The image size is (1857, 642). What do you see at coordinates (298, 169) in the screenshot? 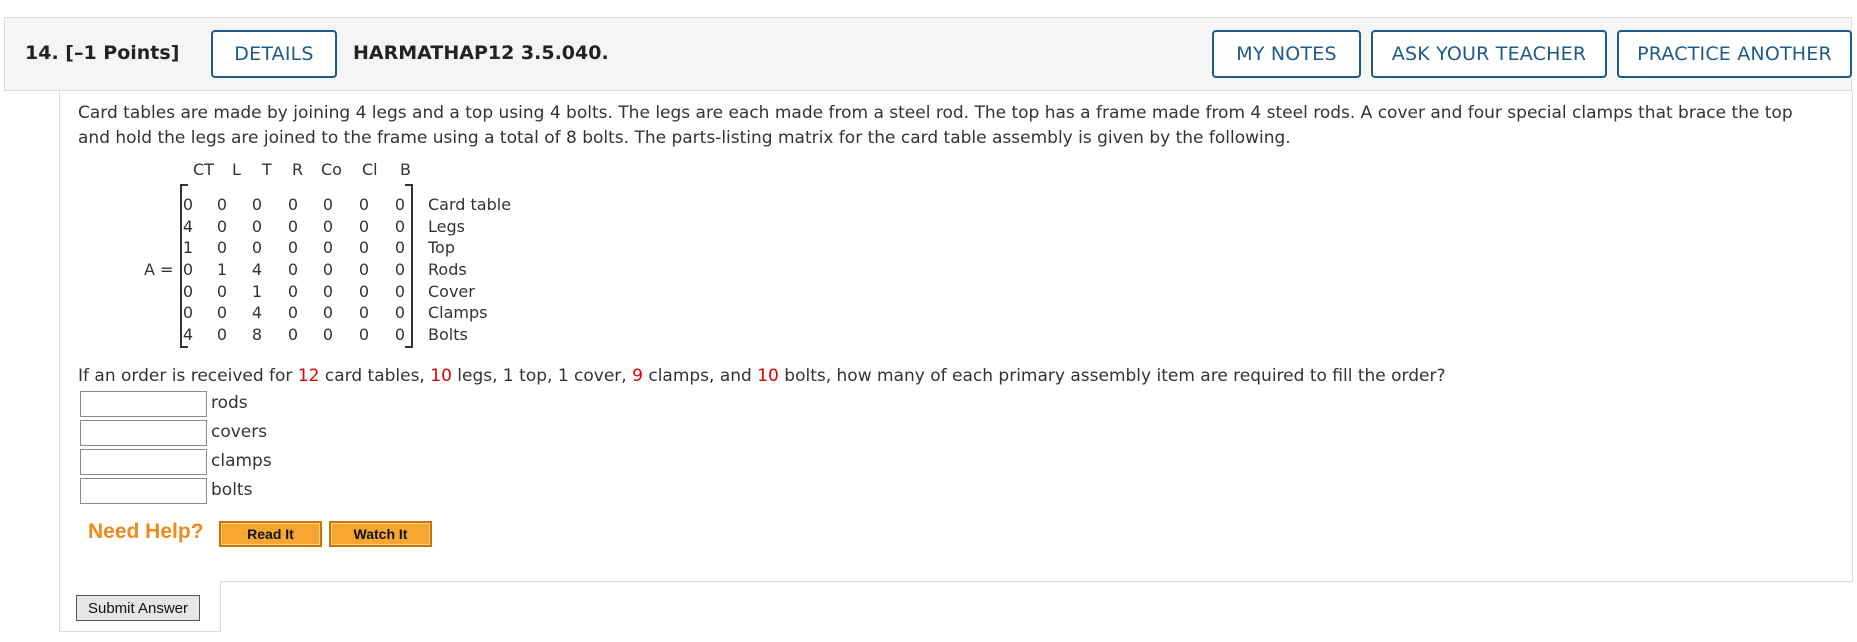
I see `matrix-column-header: R` at bounding box center [298, 169].